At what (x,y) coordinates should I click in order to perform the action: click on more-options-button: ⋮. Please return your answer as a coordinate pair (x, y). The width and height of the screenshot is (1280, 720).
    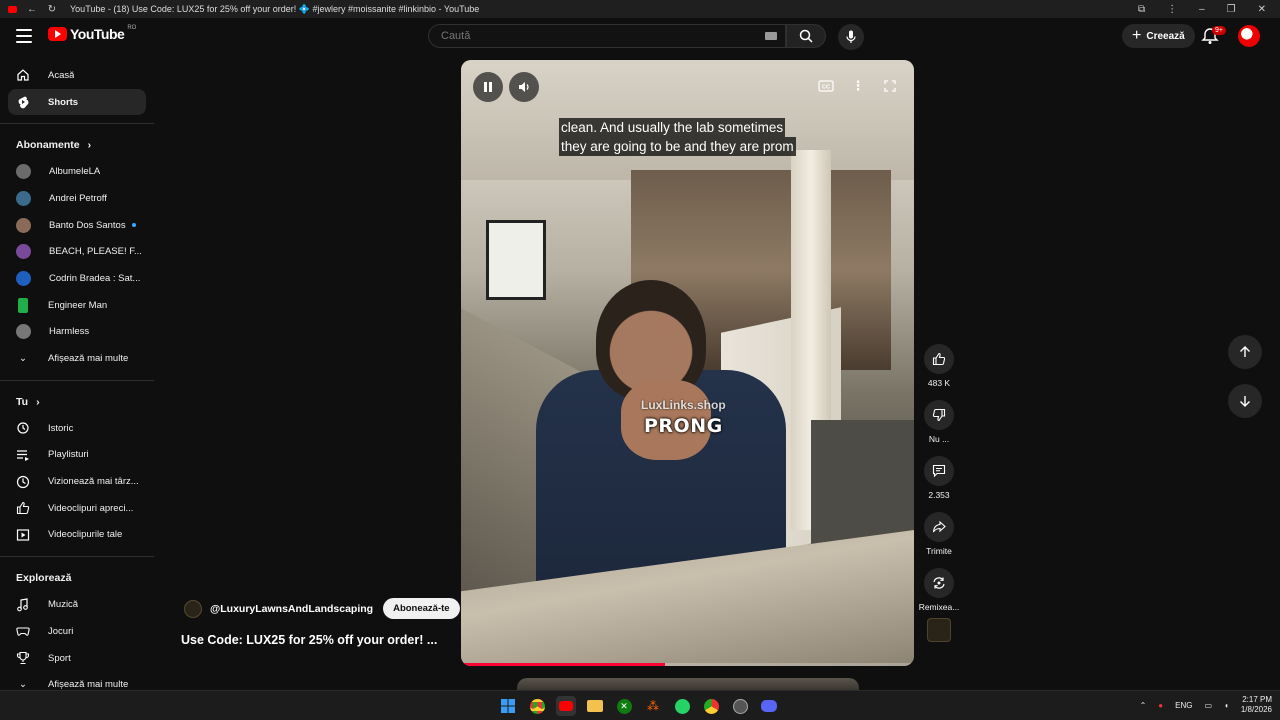
    Looking at the image, I should click on (858, 86).